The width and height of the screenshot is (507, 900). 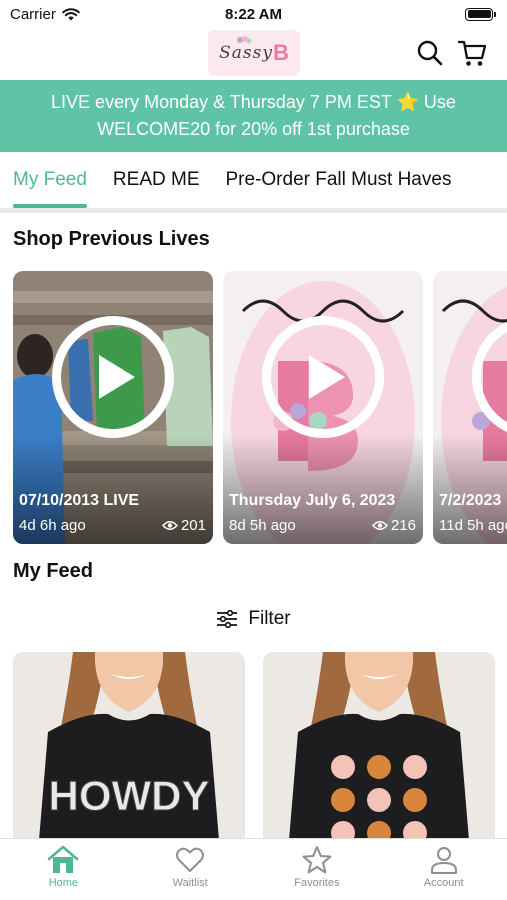 I want to click on app-header: Sassy B, so click(x=253, y=54).